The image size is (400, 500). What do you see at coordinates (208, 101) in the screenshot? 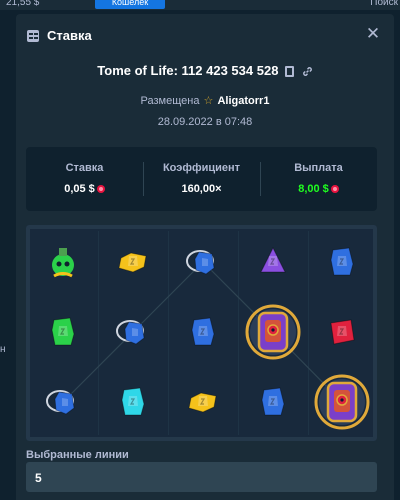
I see `star-icon: ☆` at bounding box center [208, 101].